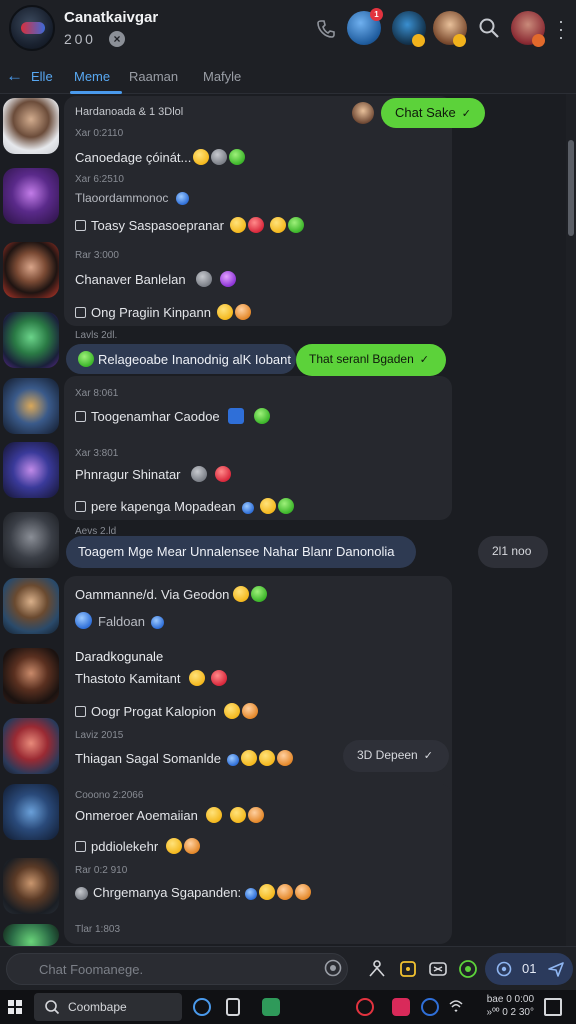 The image size is (576, 1024). Describe the element at coordinates (371, 360) in the screenshot. I see `reply-button: That seranl Bgaden ✓` at that location.